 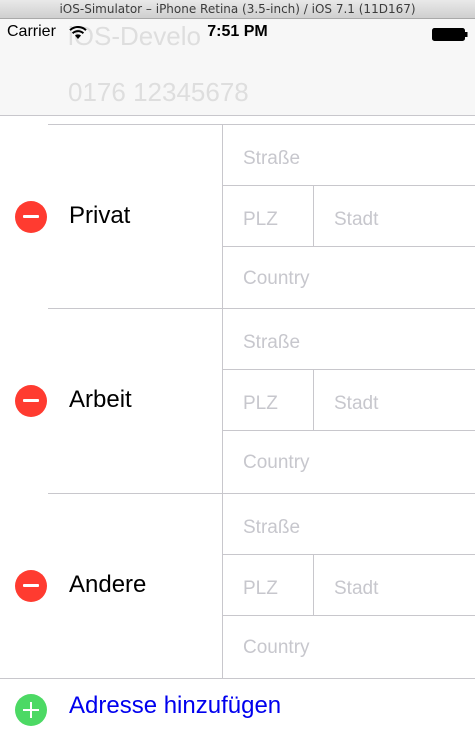 What do you see at coordinates (158, 92) in the screenshot?
I see `contact-phone-field: 0176 12345678` at bounding box center [158, 92].